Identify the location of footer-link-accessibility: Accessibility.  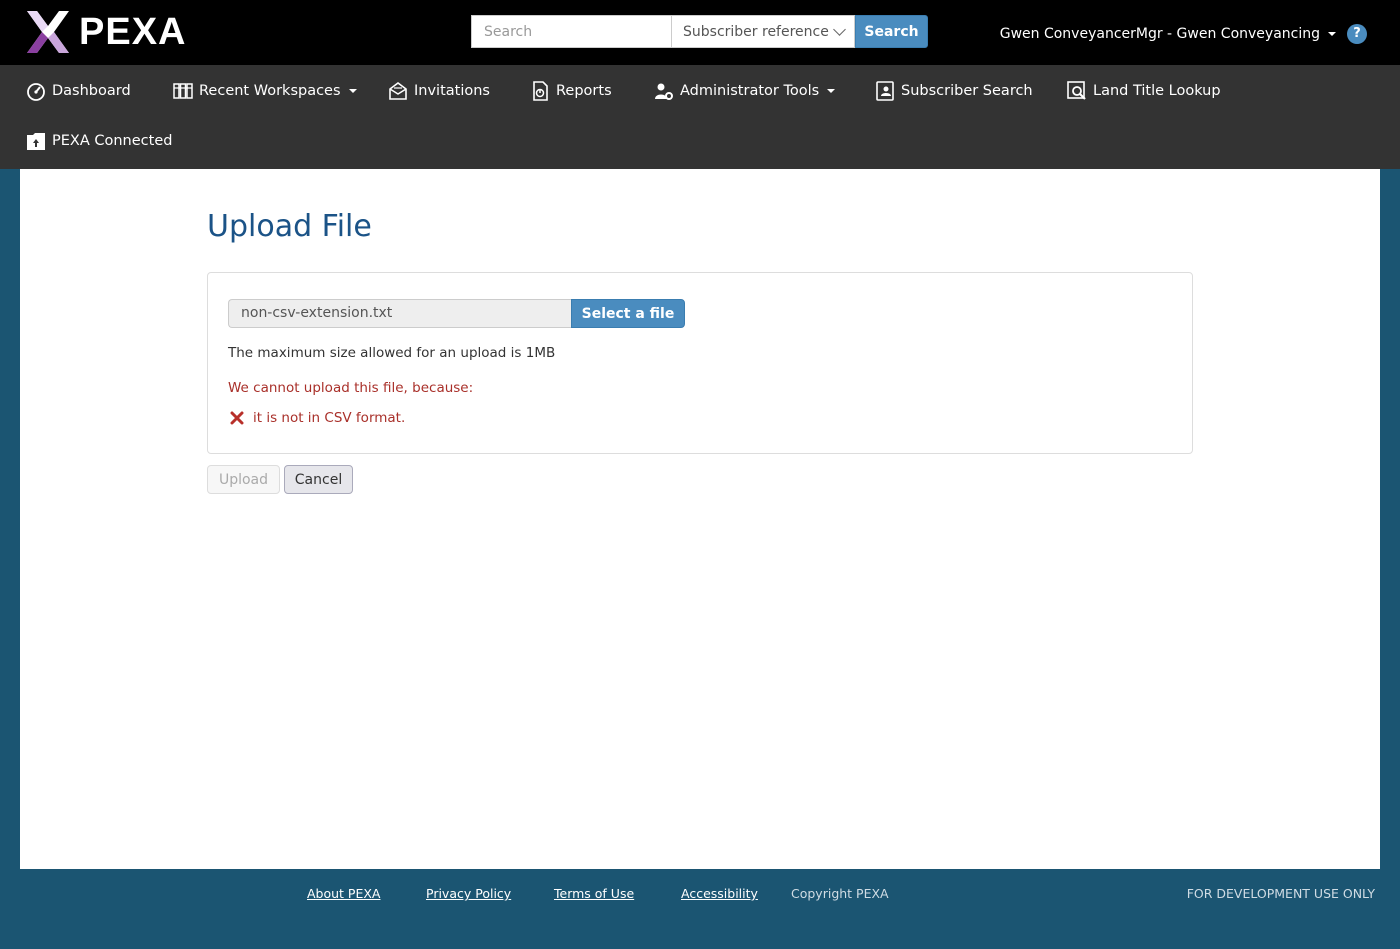
(719, 893).